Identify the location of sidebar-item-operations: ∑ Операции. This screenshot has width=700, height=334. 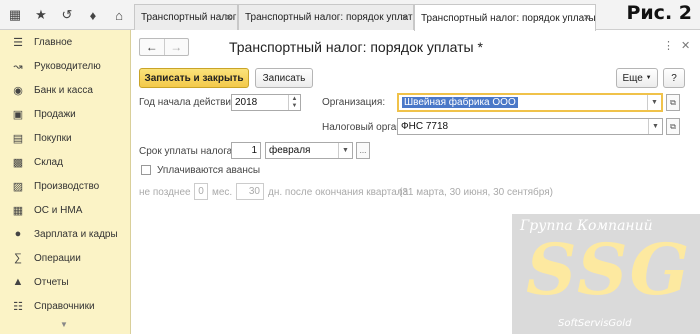
(65, 258).